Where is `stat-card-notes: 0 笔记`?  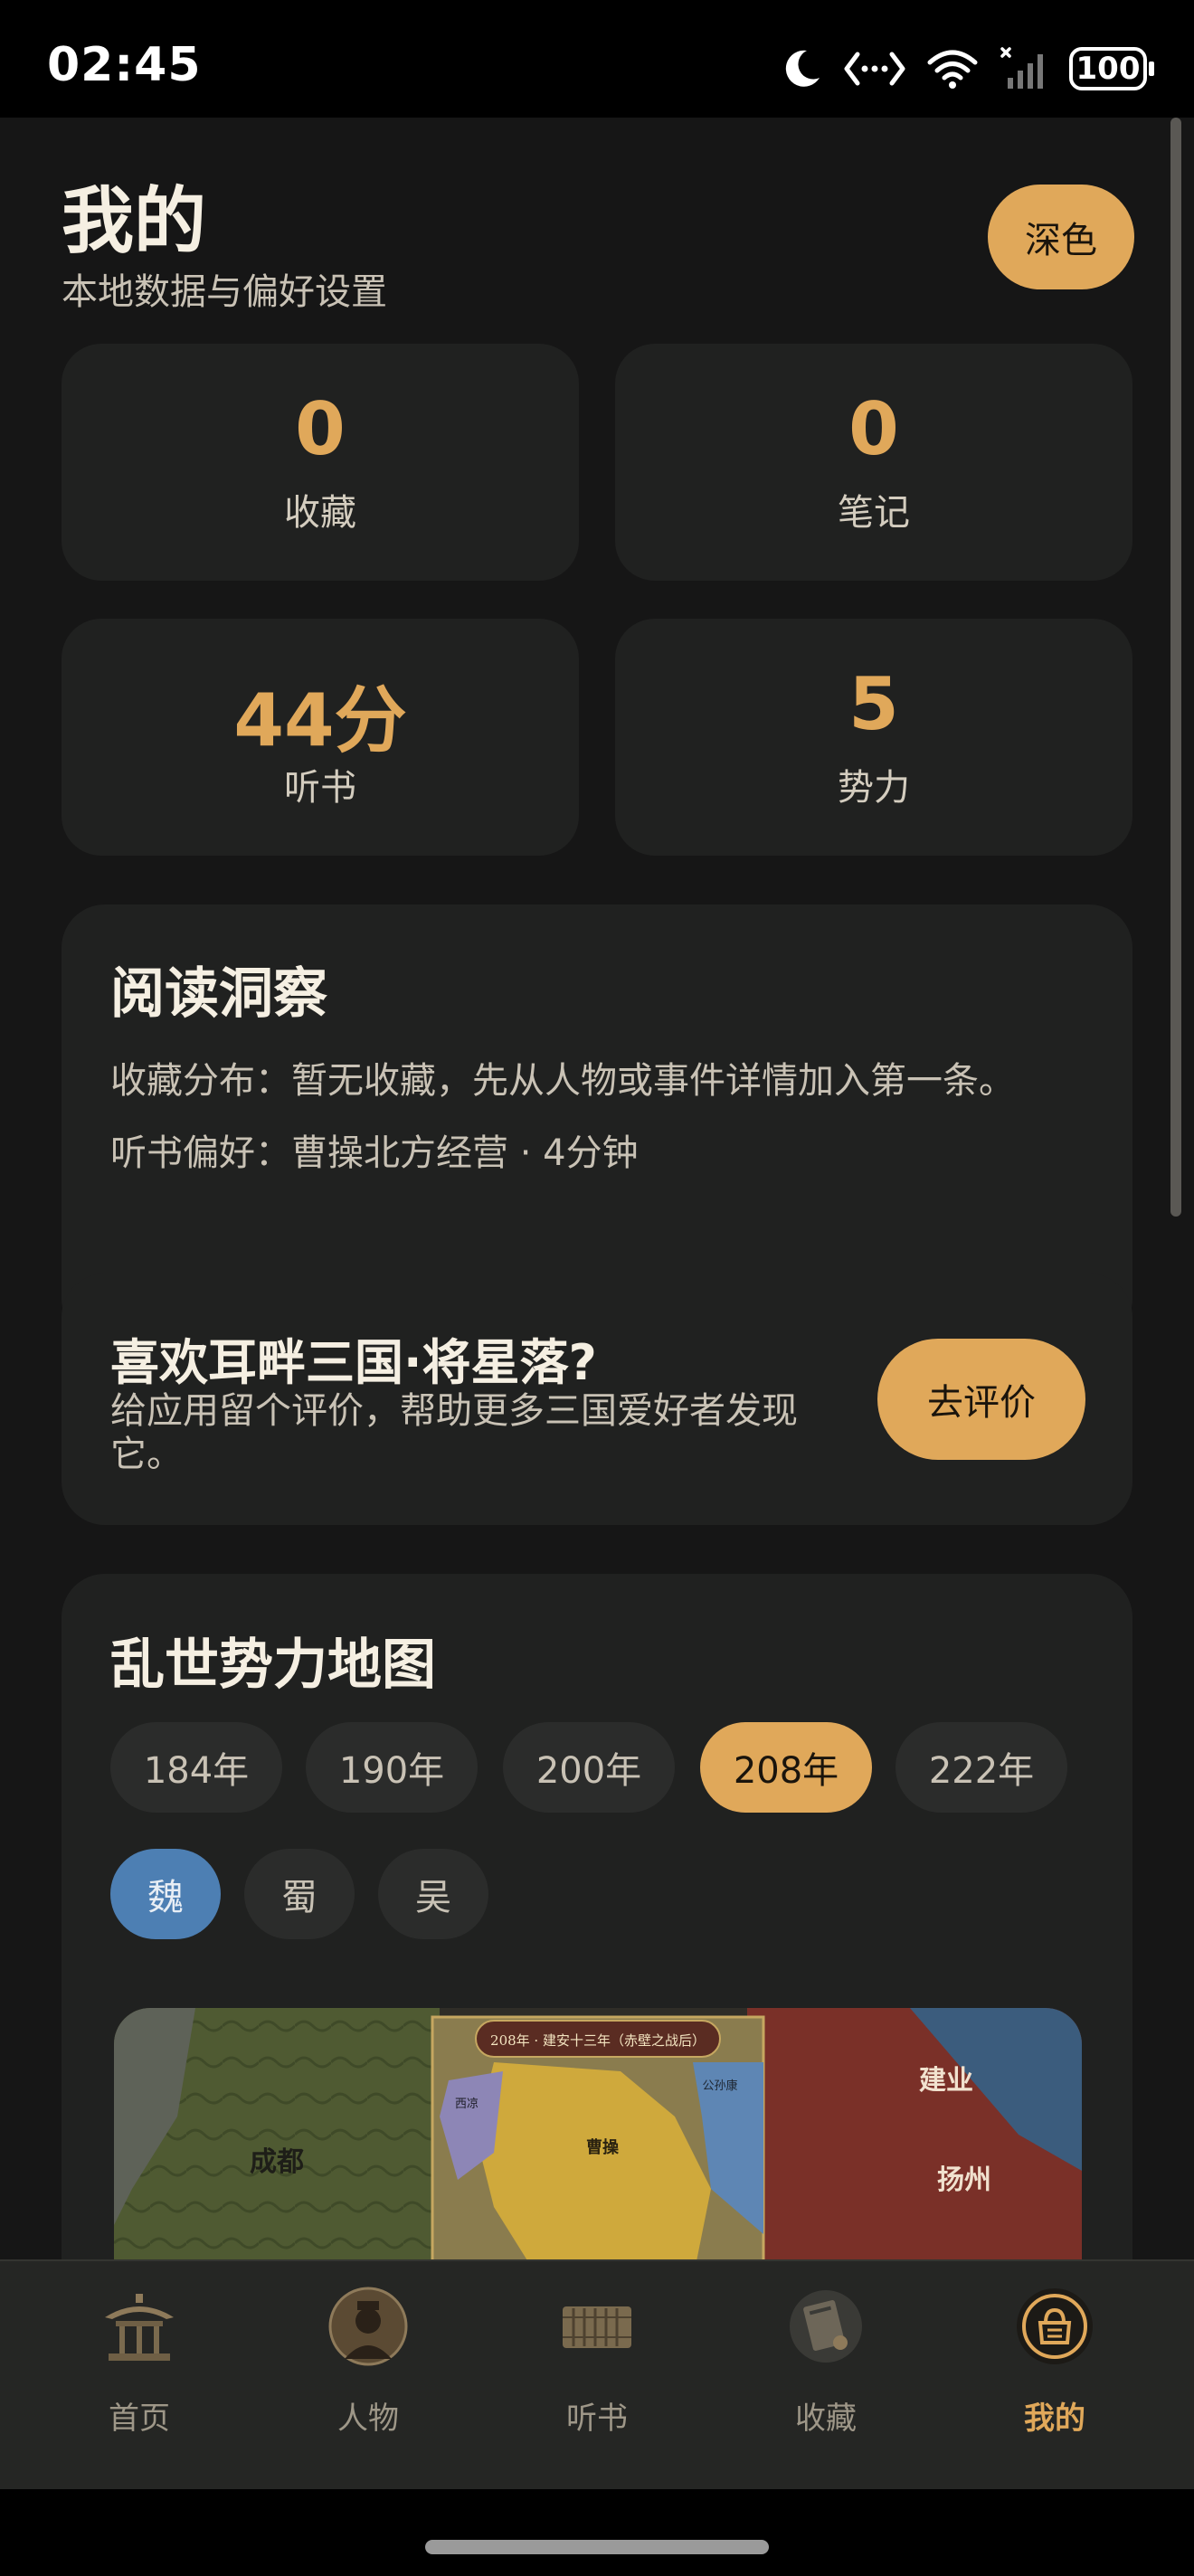 stat-card-notes: 0 笔记 is located at coordinates (873, 463).